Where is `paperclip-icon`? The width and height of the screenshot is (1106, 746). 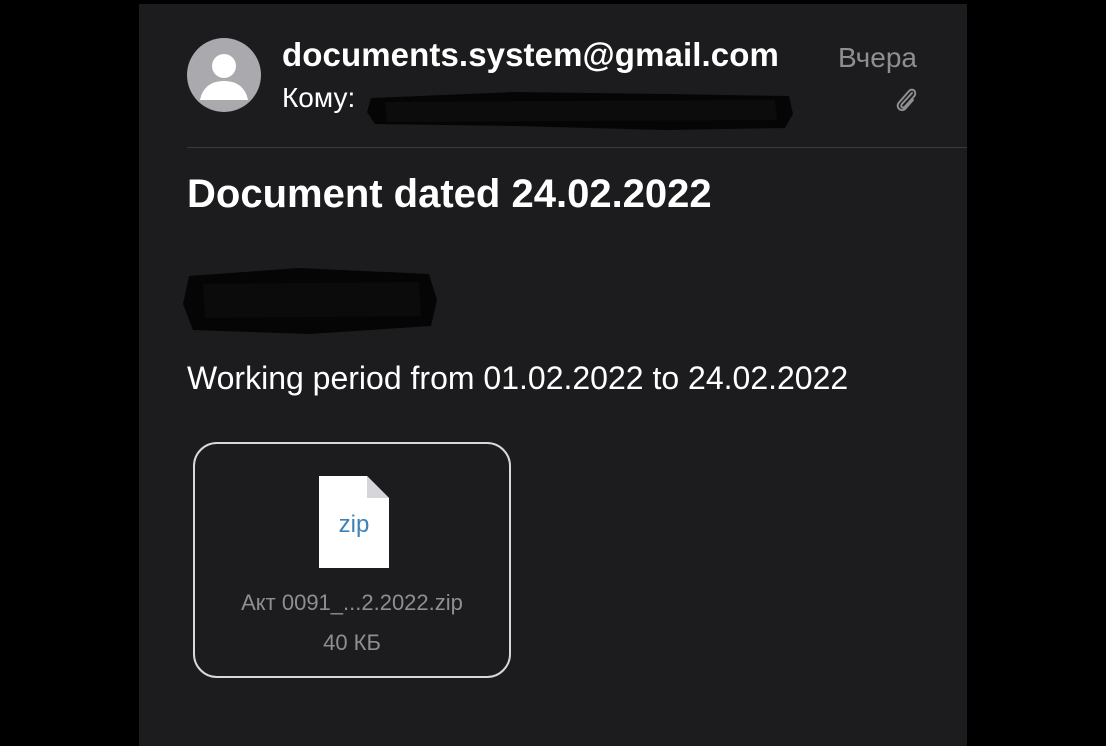 paperclip-icon is located at coordinates (906, 100).